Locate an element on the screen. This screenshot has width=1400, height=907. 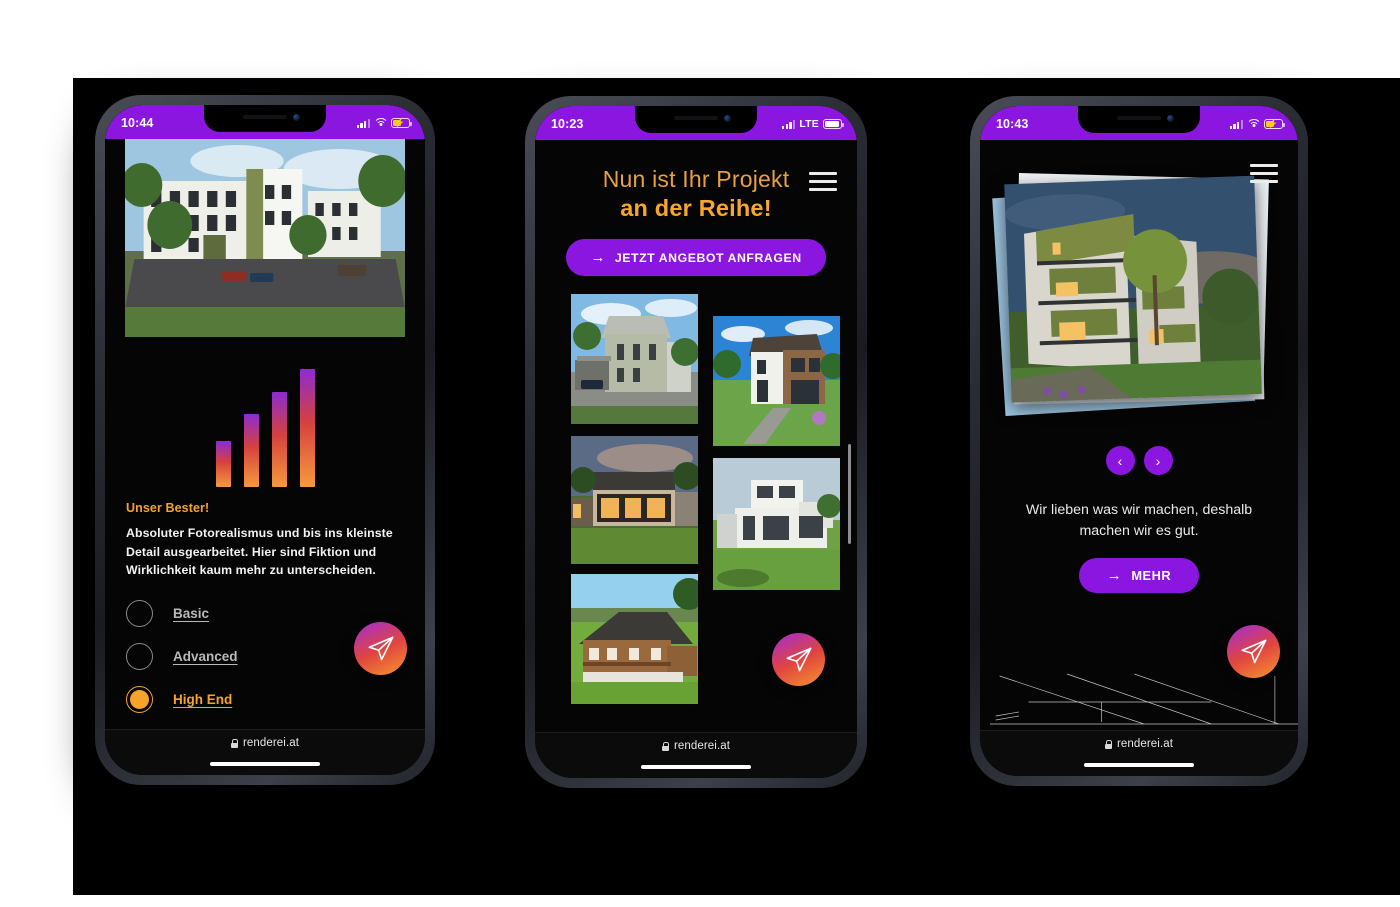
section-heading: Unser Bester! is located at coordinates (168, 508).